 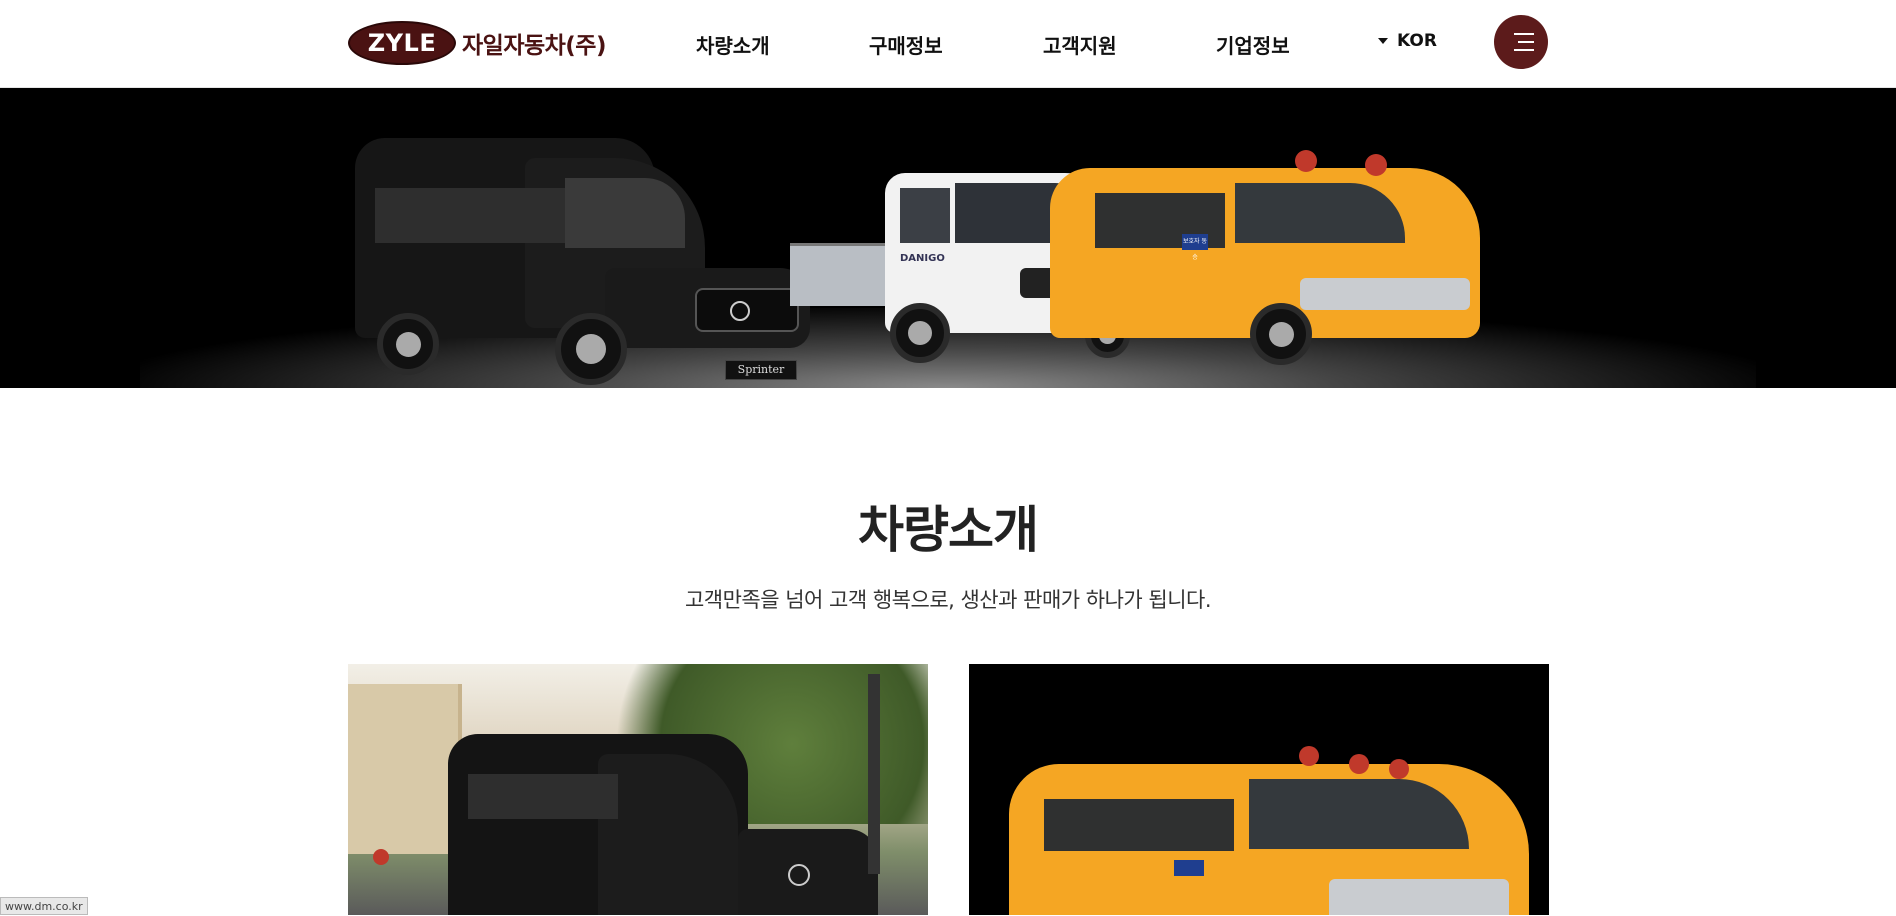 I want to click on logo-mark: ZYLE, so click(x=402, y=43).